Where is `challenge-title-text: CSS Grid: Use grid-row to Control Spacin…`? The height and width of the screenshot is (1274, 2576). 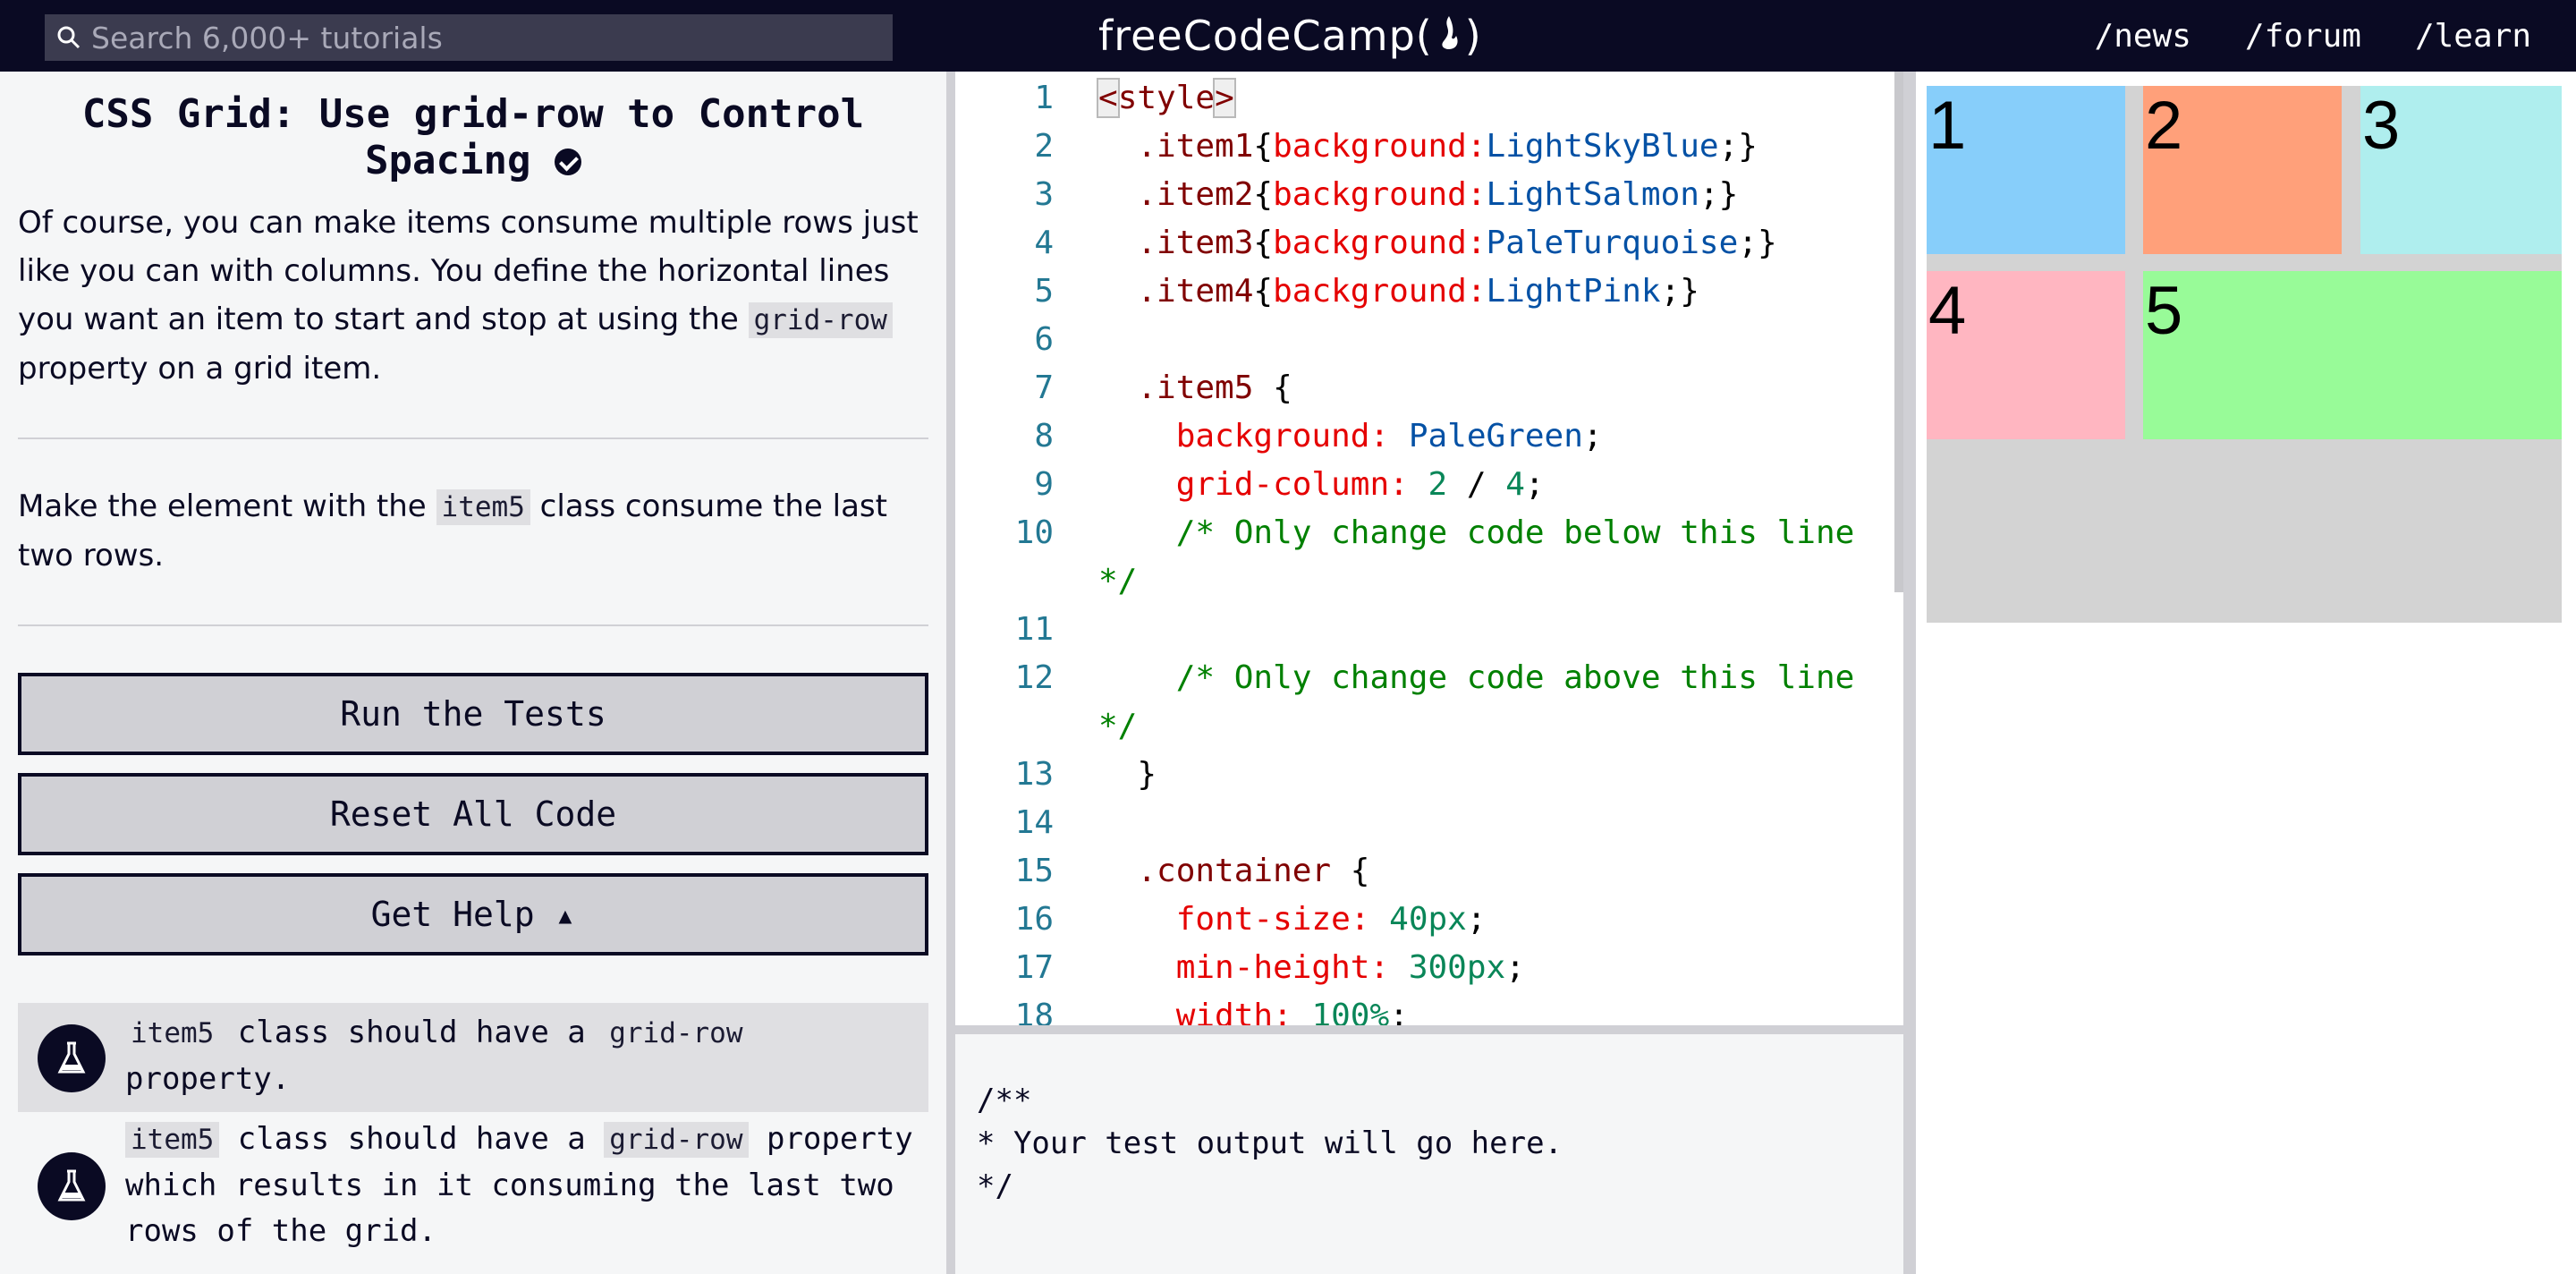 challenge-title-text: CSS Grid: Use grid-row to Control Spacin… is located at coordinates (473, 137).